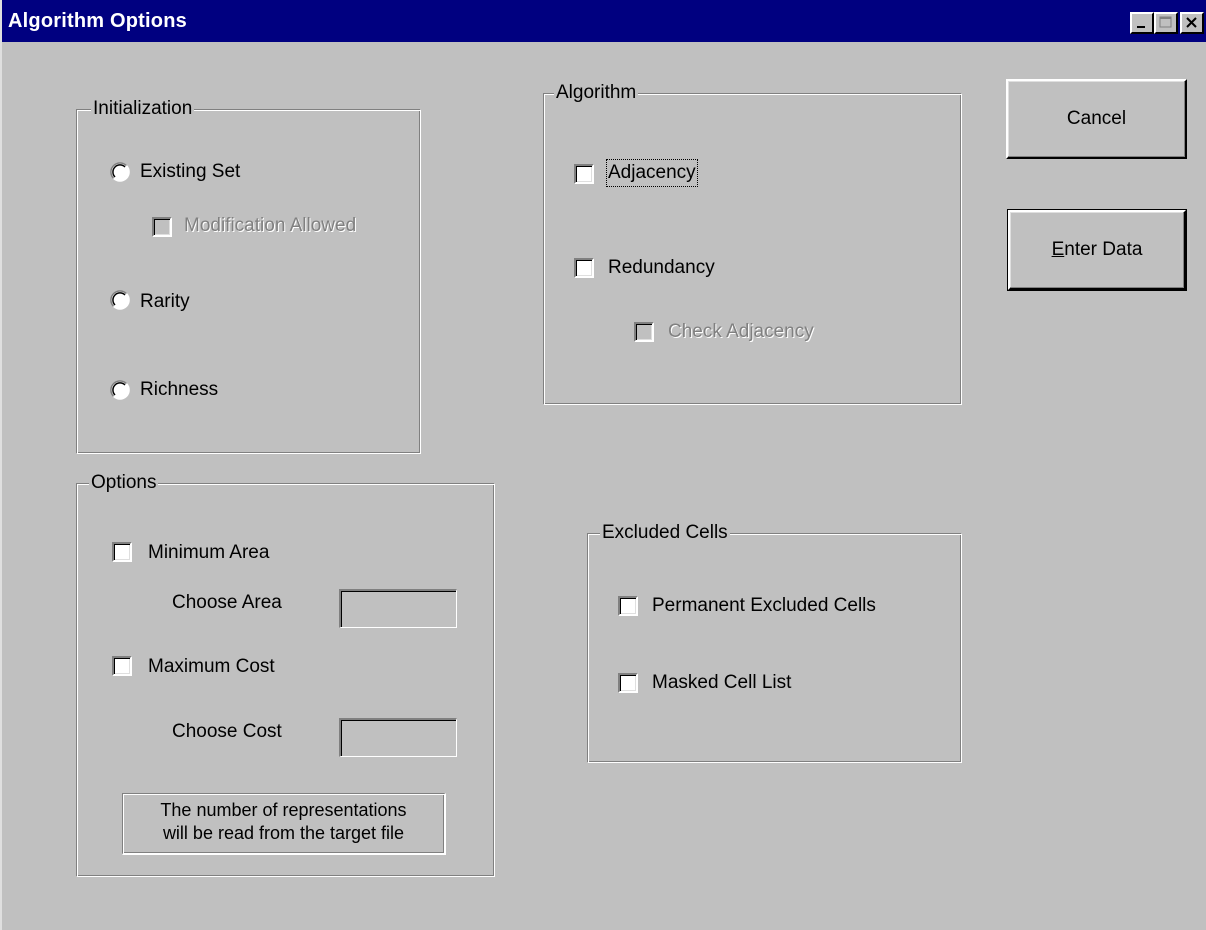 The image size is (1206, 930). What do you see at coordinates (721, 683) in the screenshot?
I see `masked-cell-list-label: Masked Cell List` at bounding box center [721, 683].